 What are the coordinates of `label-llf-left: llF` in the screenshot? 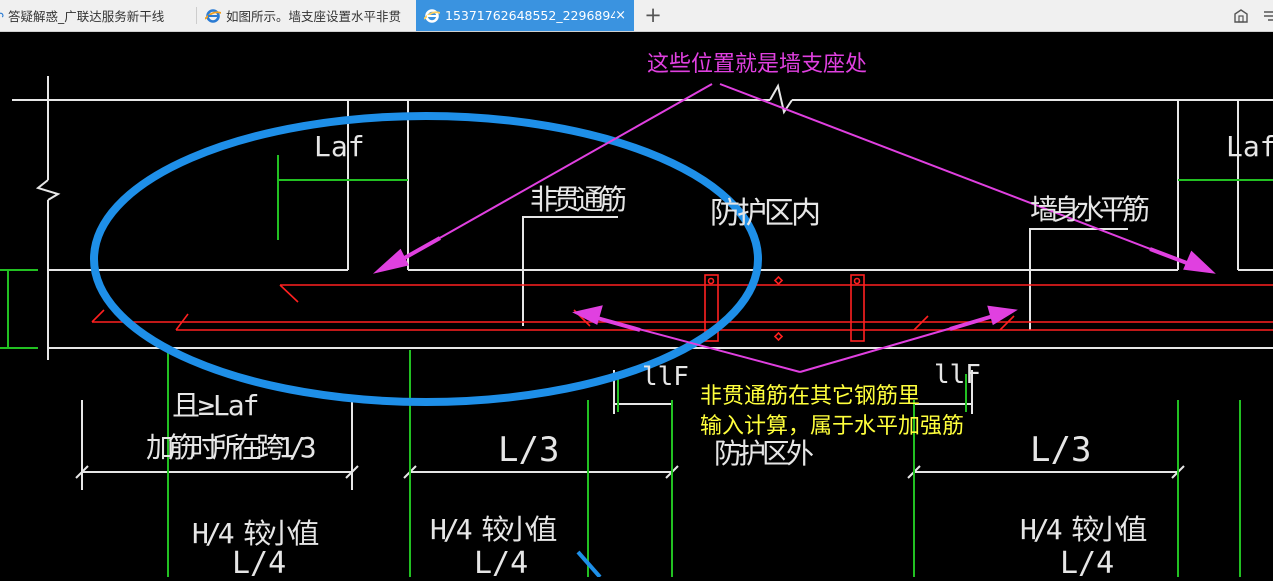 It's located at (665, 377).